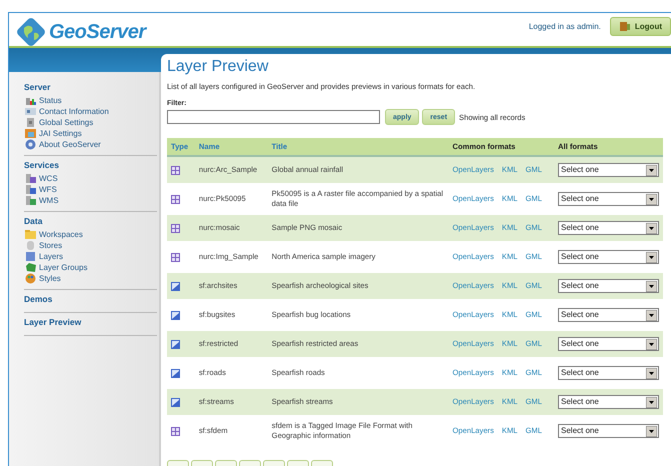  I want to click on filter-field, so click(273, 117).